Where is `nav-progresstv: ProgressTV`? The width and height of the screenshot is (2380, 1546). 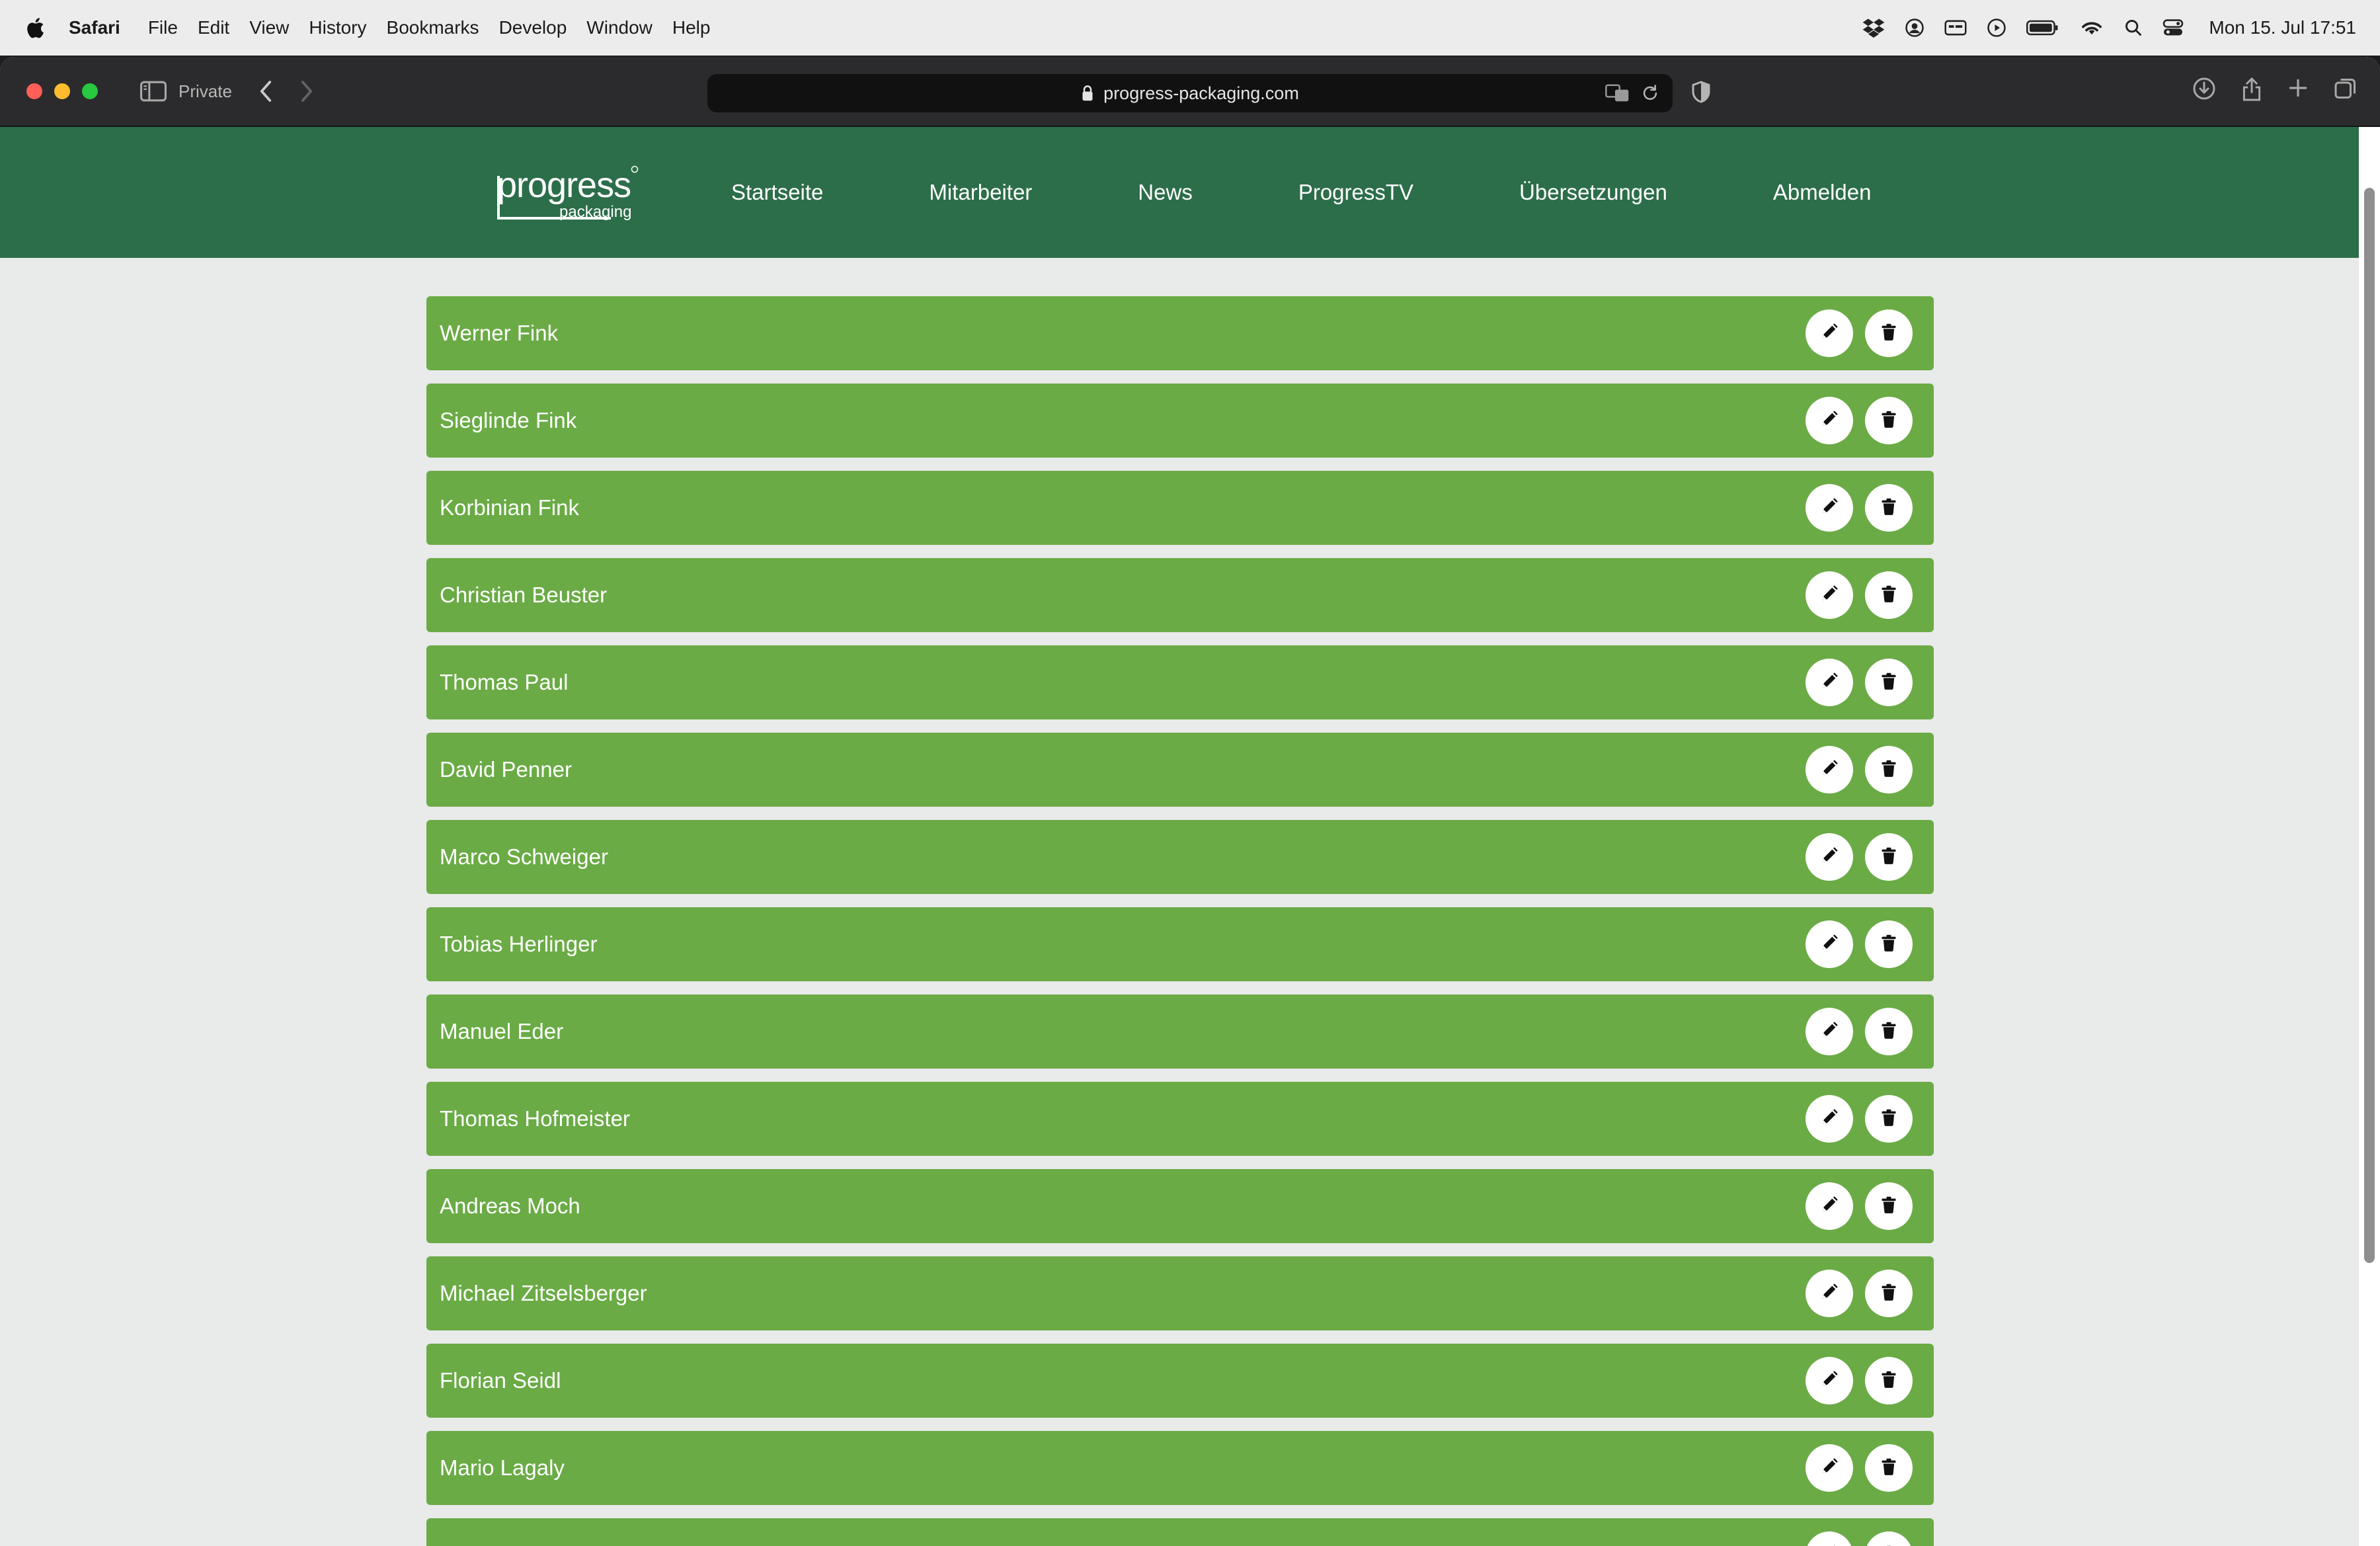 nav-progresstv: ProgressTV is located at coordinates (1355, 192).